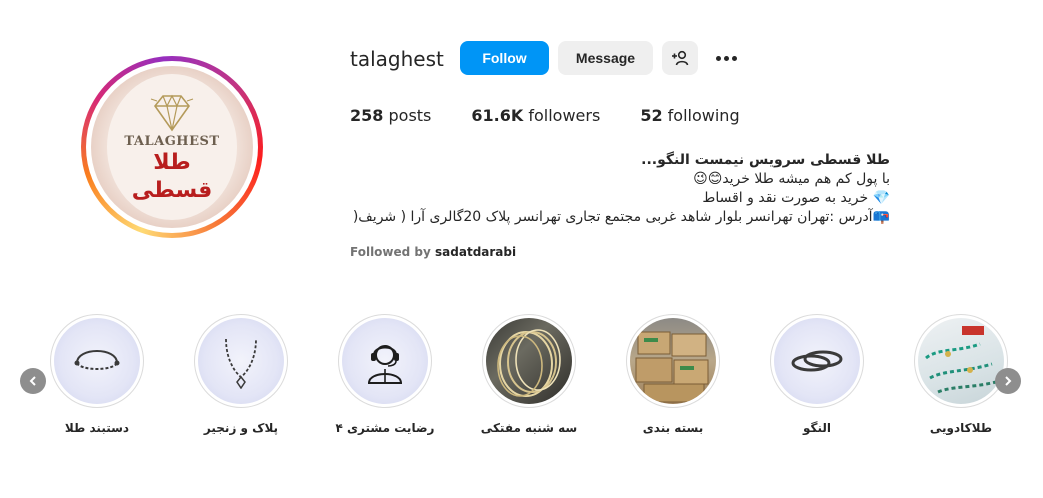 Image resolution: width=1043 pixels, height=498 pixels. I want to click on followed-by: Followed by sadatdarabi, so click(433, 252).